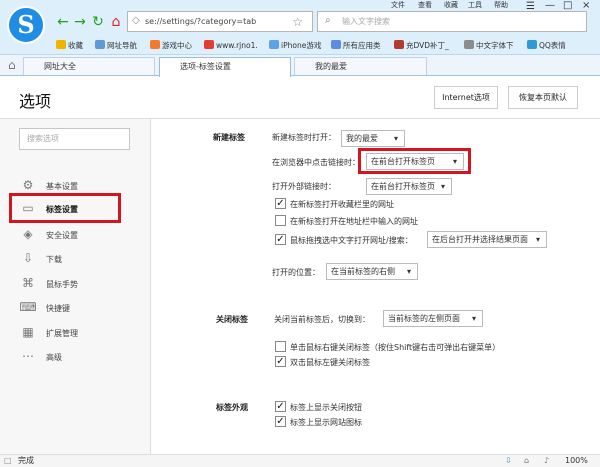 Image resolution: width=600 pixels, height=467 pixels. Describe the element at coordinates (546, 461) in the screenshot. I see `sound-icon: ♪` at that location.